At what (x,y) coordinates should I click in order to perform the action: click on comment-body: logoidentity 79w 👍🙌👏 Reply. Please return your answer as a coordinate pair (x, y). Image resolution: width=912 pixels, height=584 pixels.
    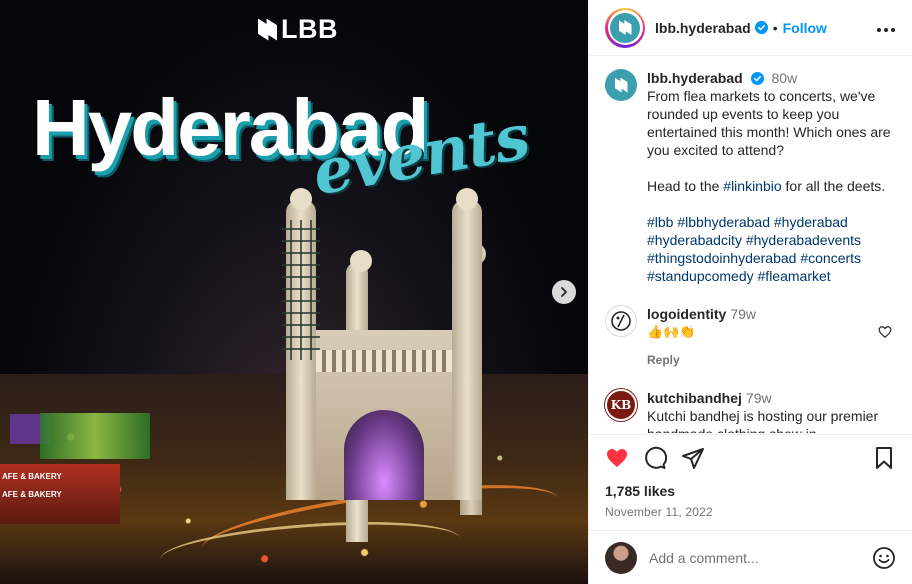
    Looking at the image, I should click on (771, 337).